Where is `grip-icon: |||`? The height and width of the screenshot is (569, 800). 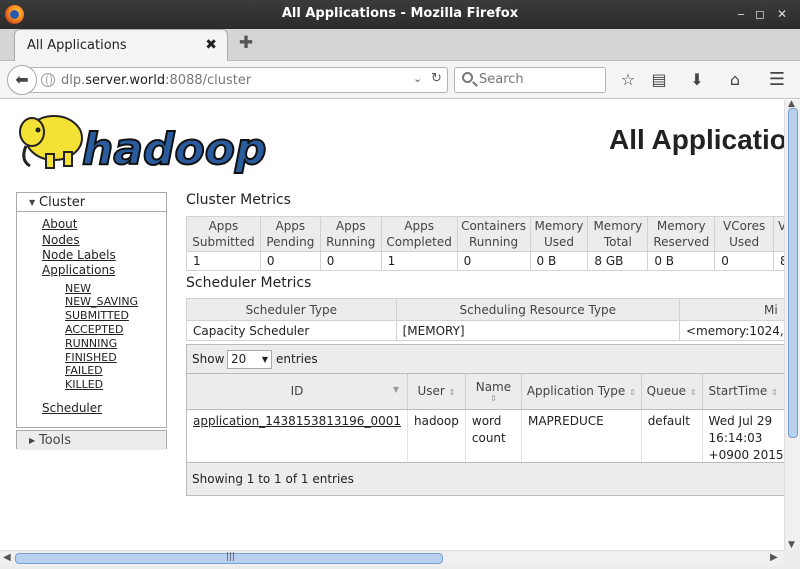
grip-icon: ||| is located at coordinates (231, 557).